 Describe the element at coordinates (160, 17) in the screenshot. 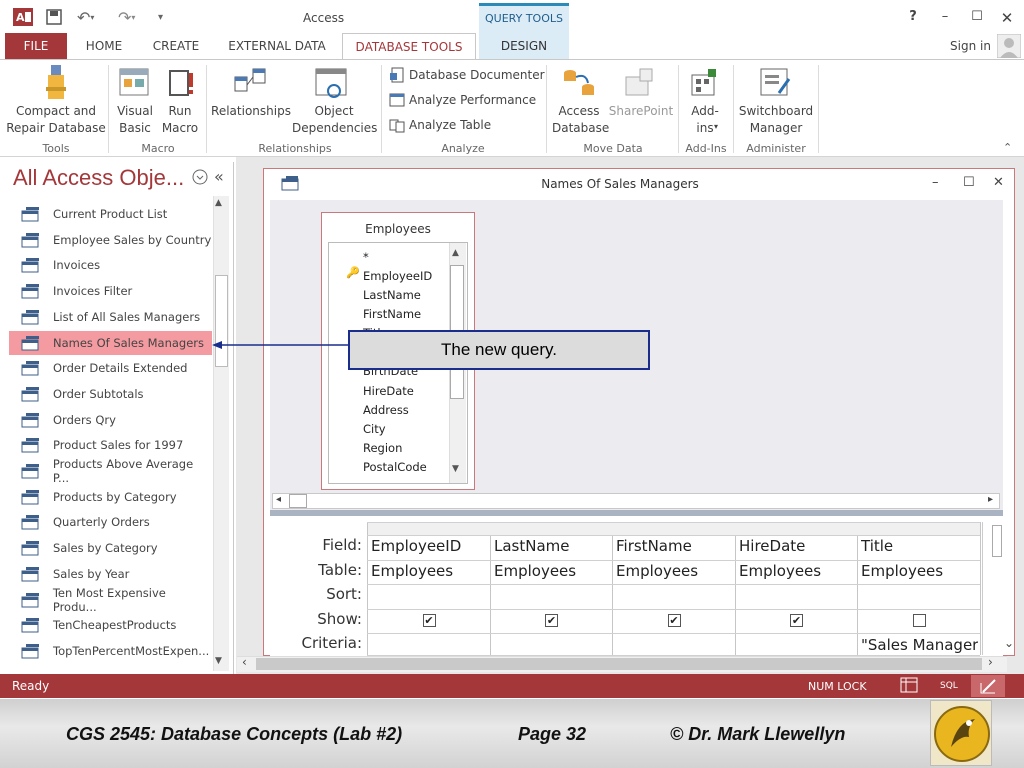

I see `customize-qat-icon: ▾` at that location.